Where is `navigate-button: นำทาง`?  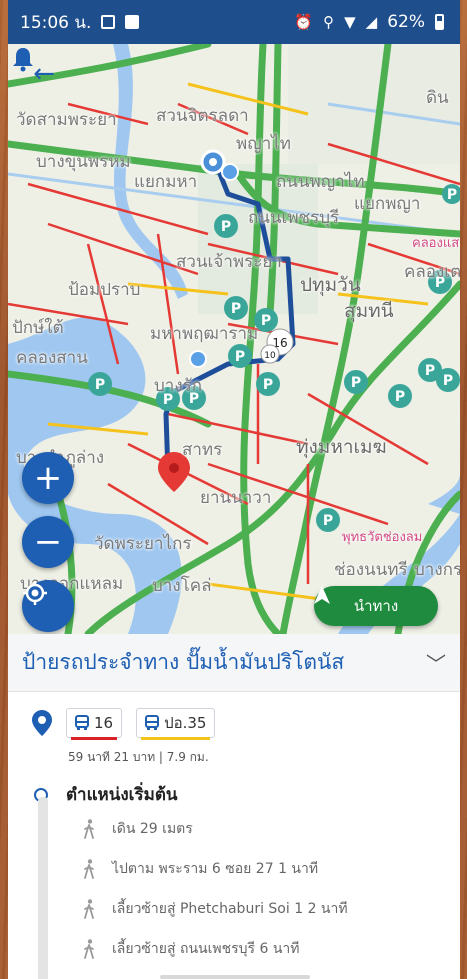
navigate-button: นำทาง is located at coordinates (376, 606).